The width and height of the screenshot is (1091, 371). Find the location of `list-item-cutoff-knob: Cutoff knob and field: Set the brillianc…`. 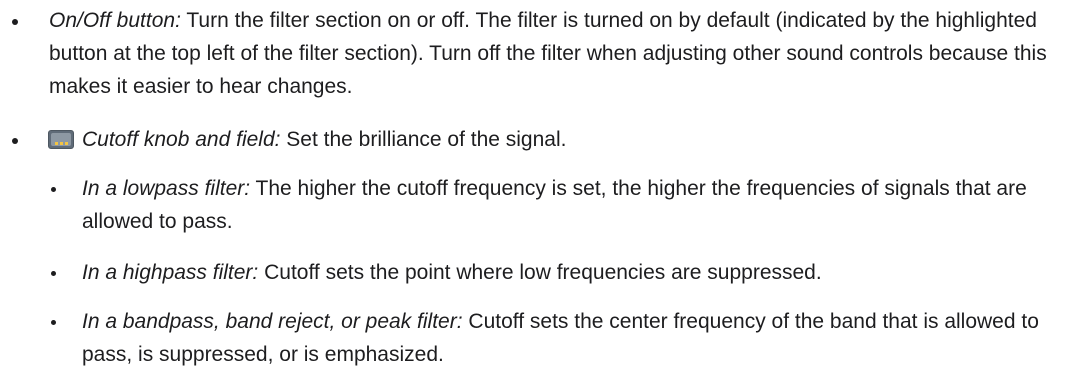

list-item-cutoff-knob: Cutoff knob and field: Set the brillianc… is located at coordinates (548, 139).